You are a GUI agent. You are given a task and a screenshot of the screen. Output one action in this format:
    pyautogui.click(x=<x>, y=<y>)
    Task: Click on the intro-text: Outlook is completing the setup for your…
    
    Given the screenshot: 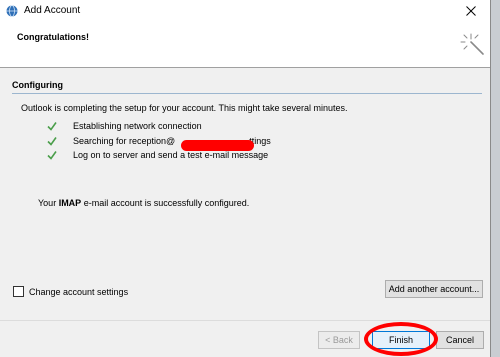 What is the action you would take?
    pyautogui.click(x=184, y=108)
    